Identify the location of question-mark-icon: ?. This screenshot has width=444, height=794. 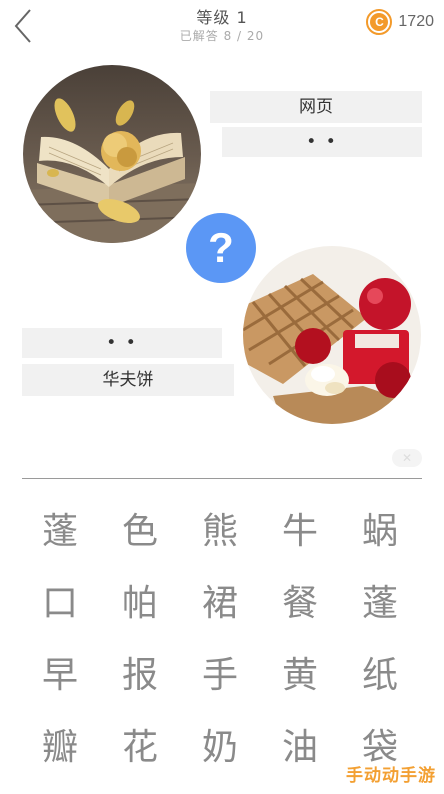
(221, 248).